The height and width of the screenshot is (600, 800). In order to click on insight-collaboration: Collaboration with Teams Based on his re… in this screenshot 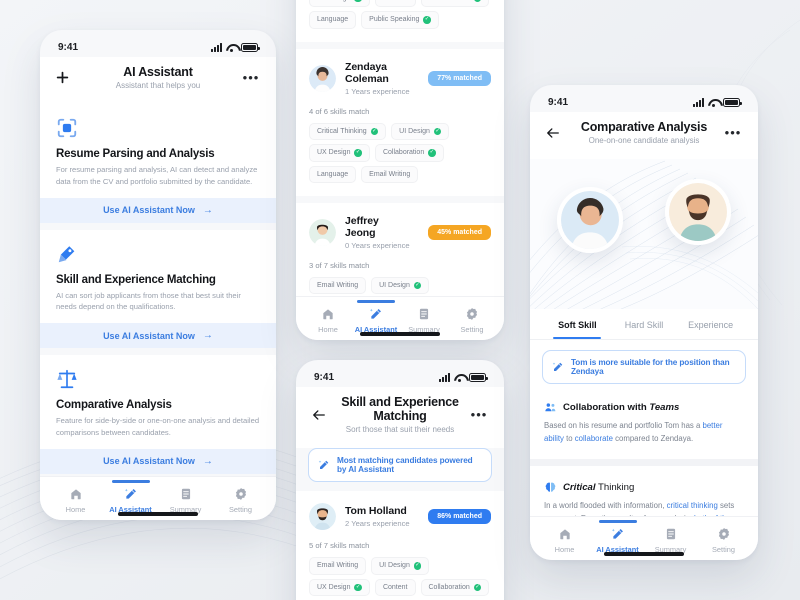, I will do `click(644, 422)`.